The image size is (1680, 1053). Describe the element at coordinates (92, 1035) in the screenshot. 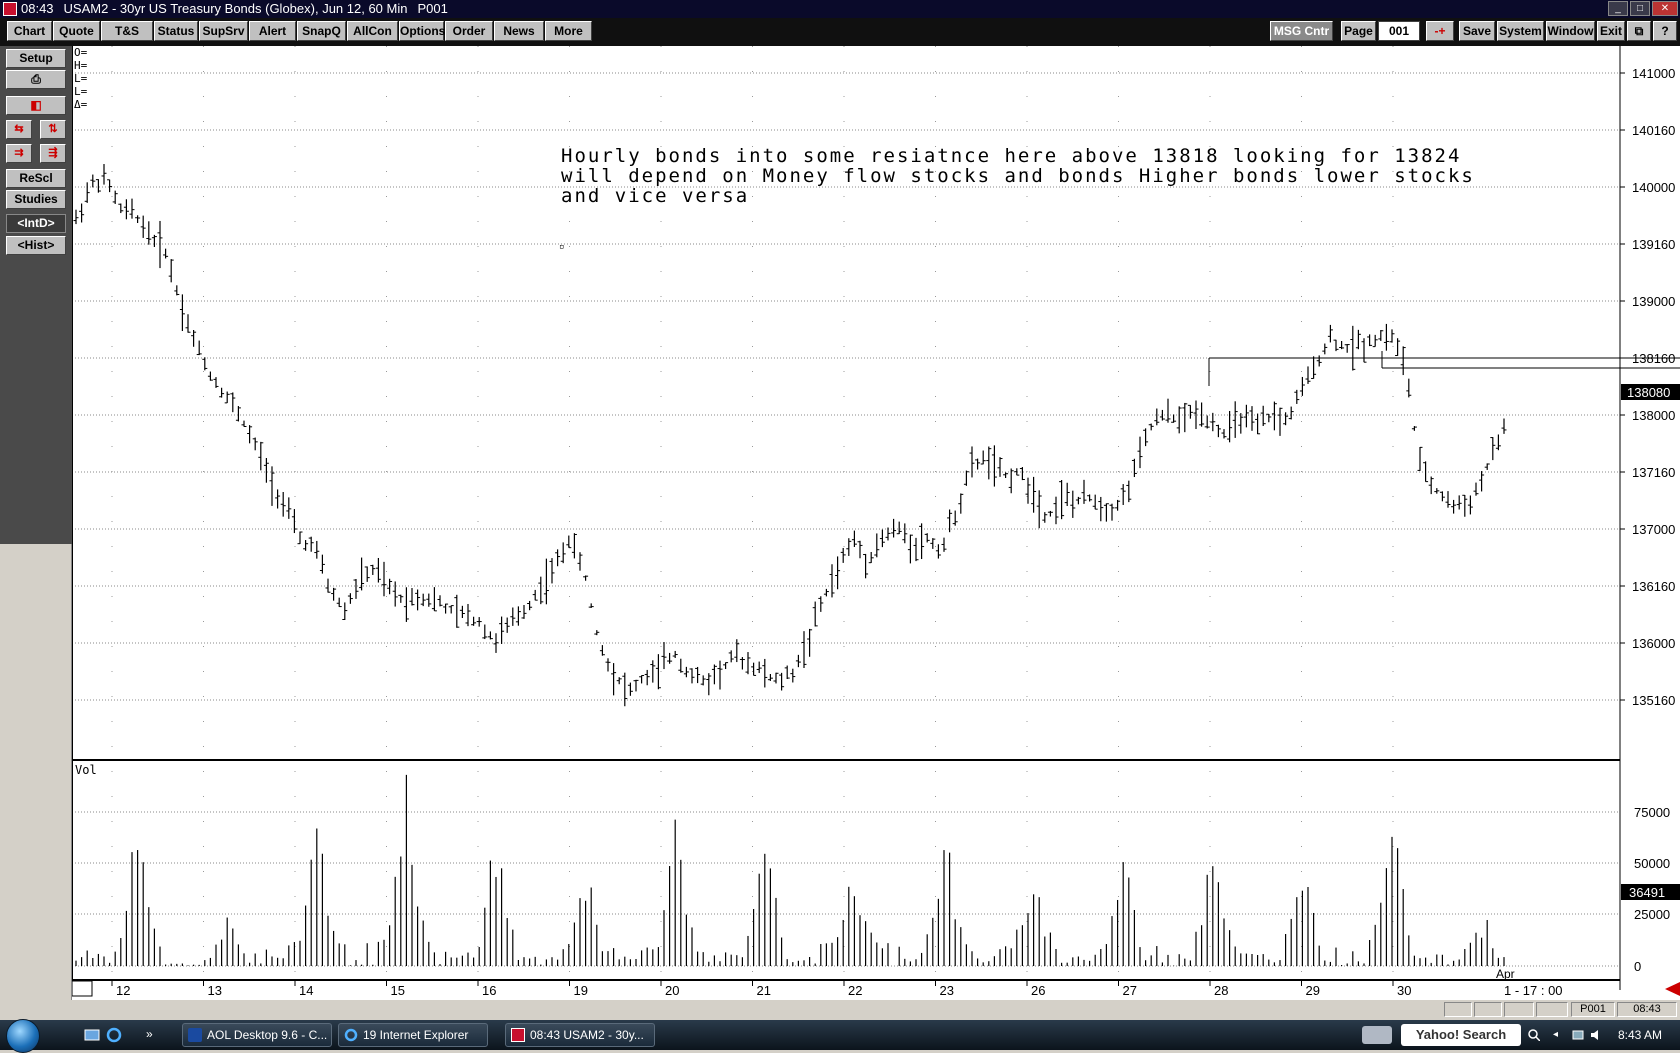

I see `show-desktop-icon` at that location.